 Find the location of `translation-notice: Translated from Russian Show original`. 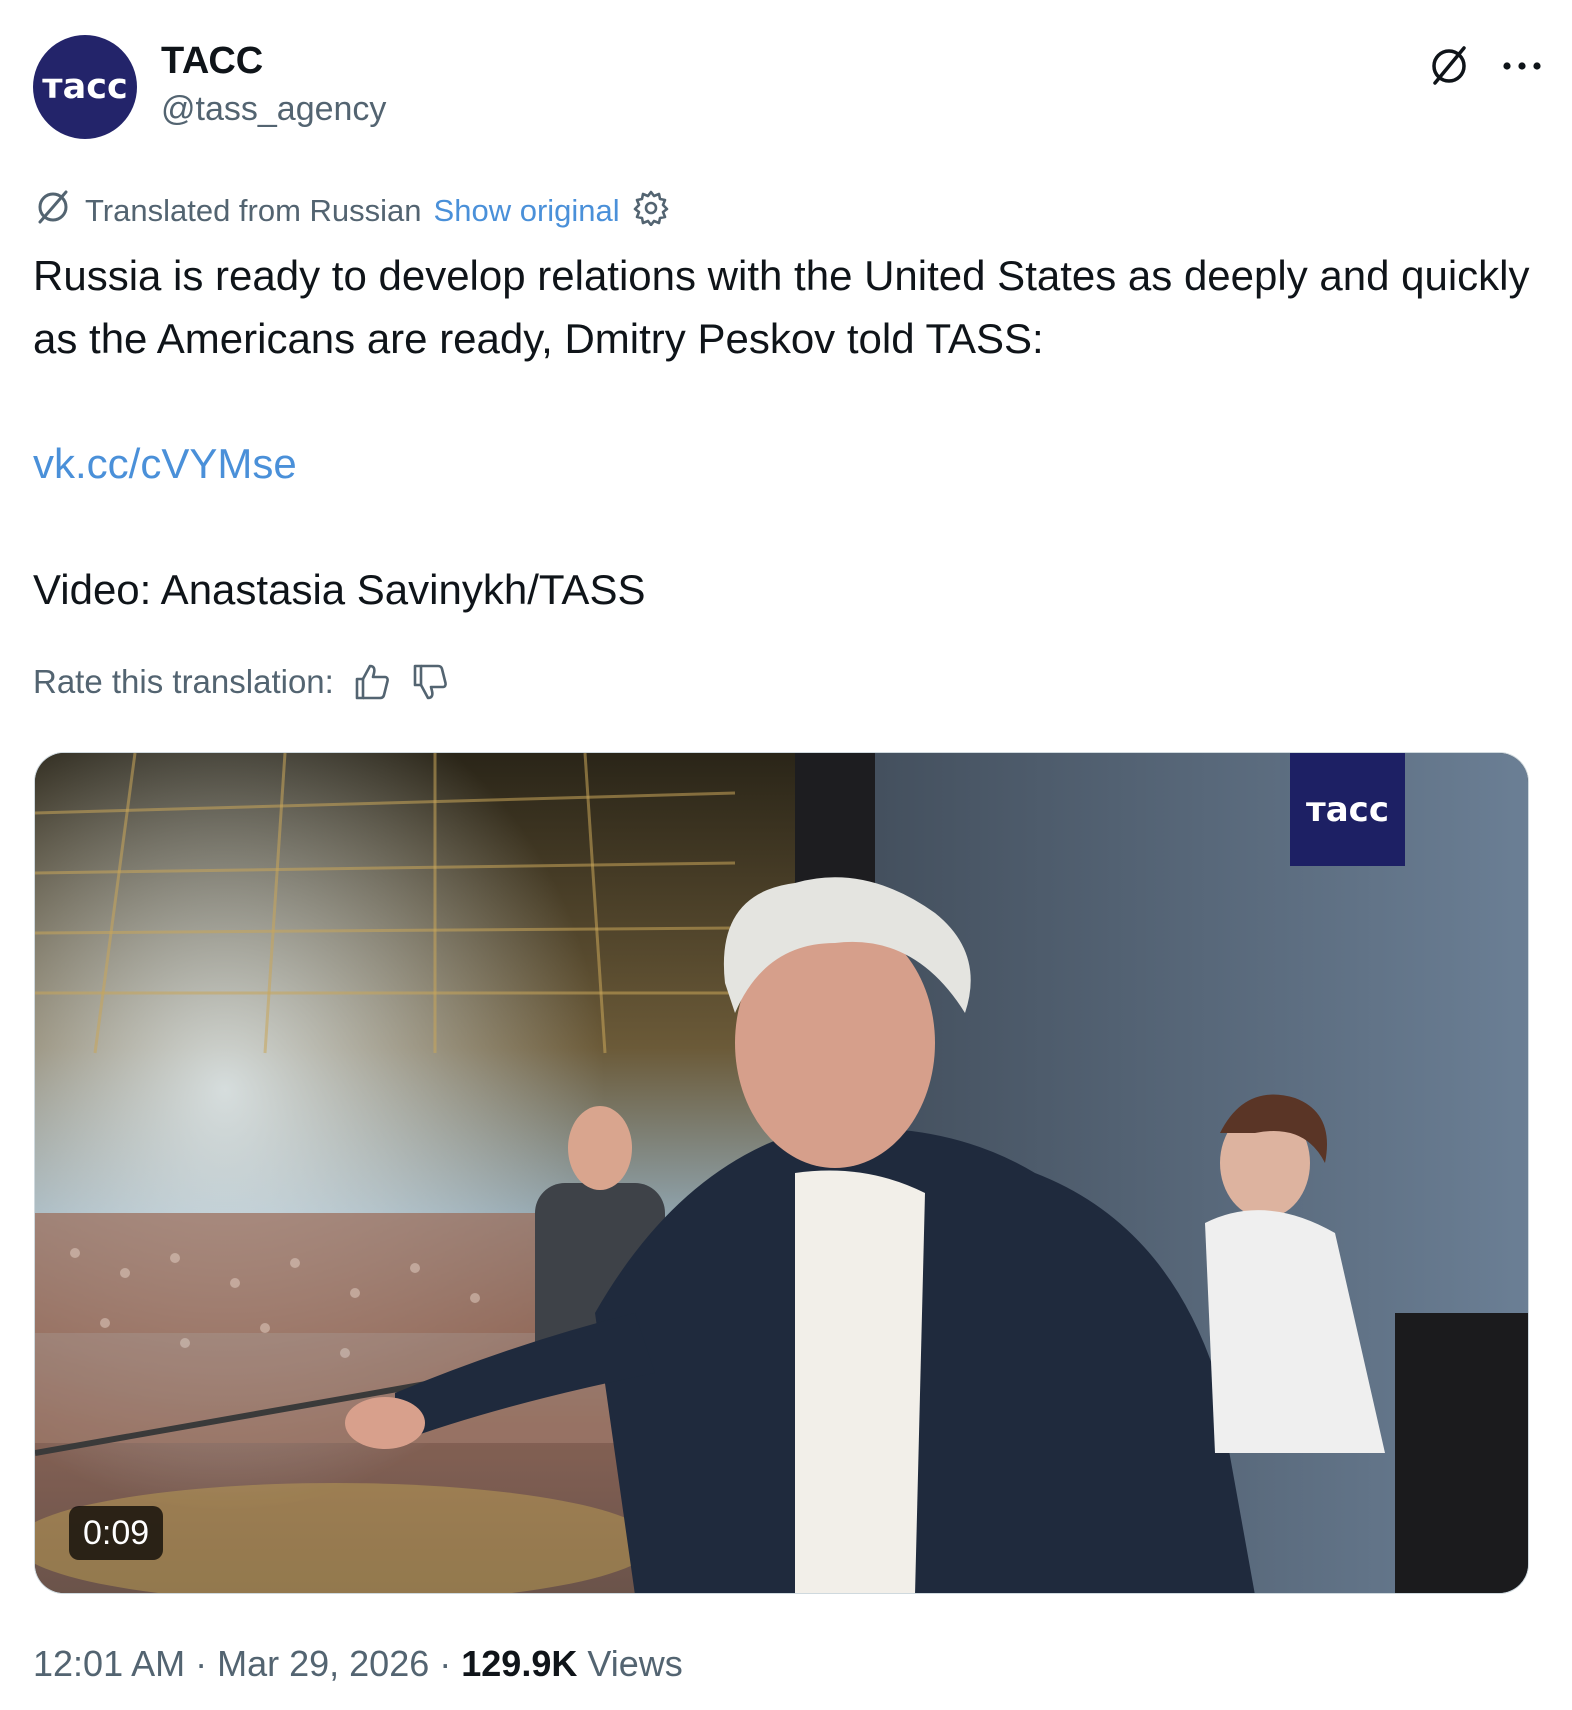

translation-notice: Translated from Russian Show original is located at coordinates (351, 211).